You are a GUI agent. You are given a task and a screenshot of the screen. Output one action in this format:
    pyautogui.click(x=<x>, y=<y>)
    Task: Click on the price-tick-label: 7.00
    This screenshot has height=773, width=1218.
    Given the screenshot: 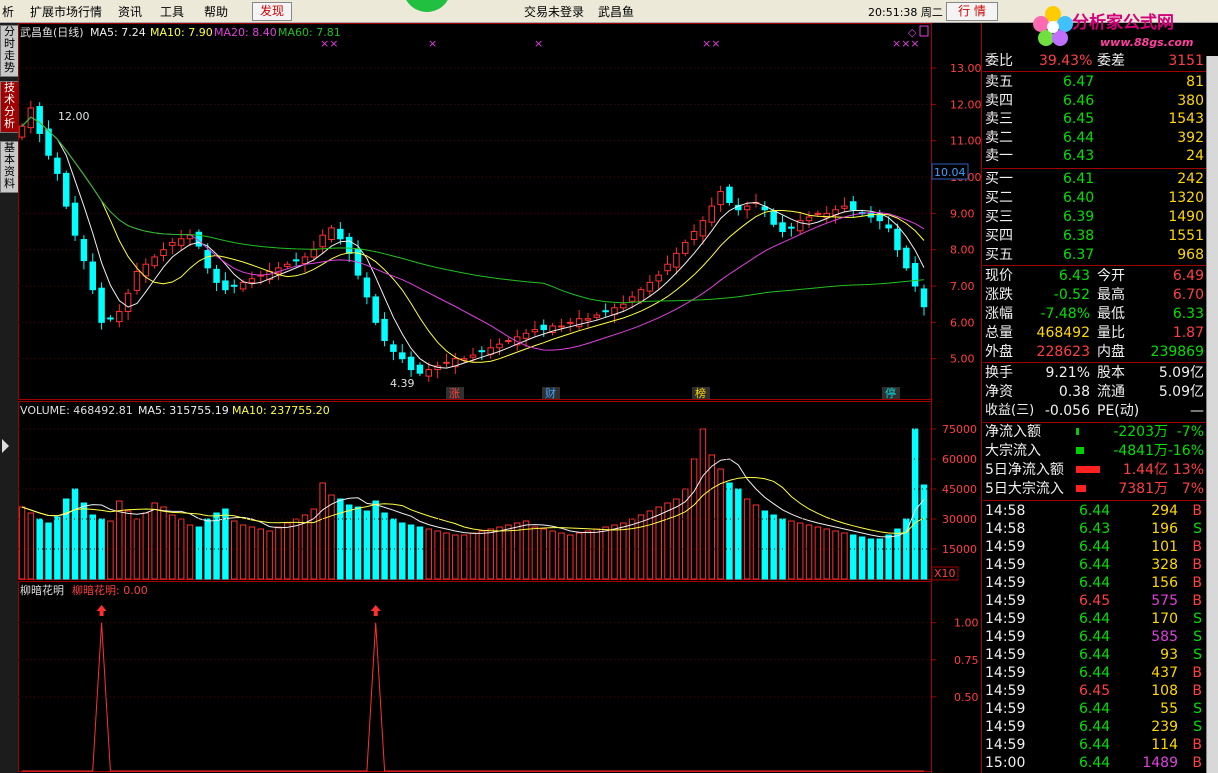 What is the action you would take?
    pyautogui.click(x=962, y=286)
    